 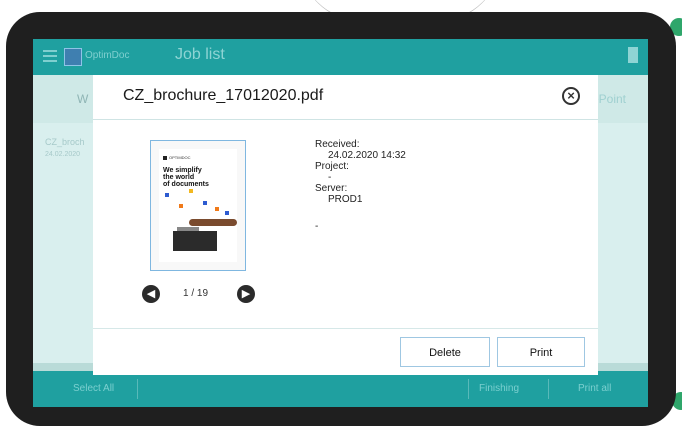 What do you see at coordinates (223, 95) in the screenshot?
I see `dialog-title: CZ_brochure_17012020.pdf` at bounding box center [223, 95].